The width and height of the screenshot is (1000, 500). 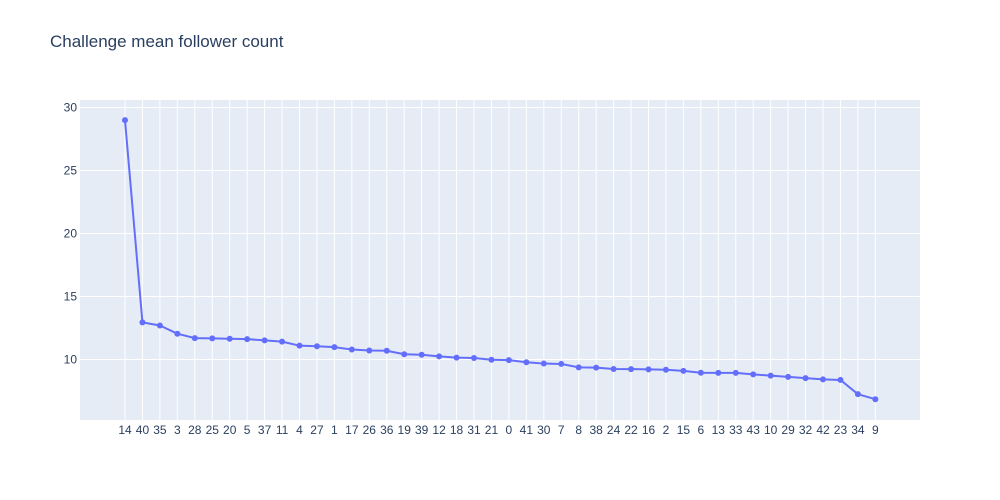 I want to click on x-tick-label: 3, so click(x=177, y=430).